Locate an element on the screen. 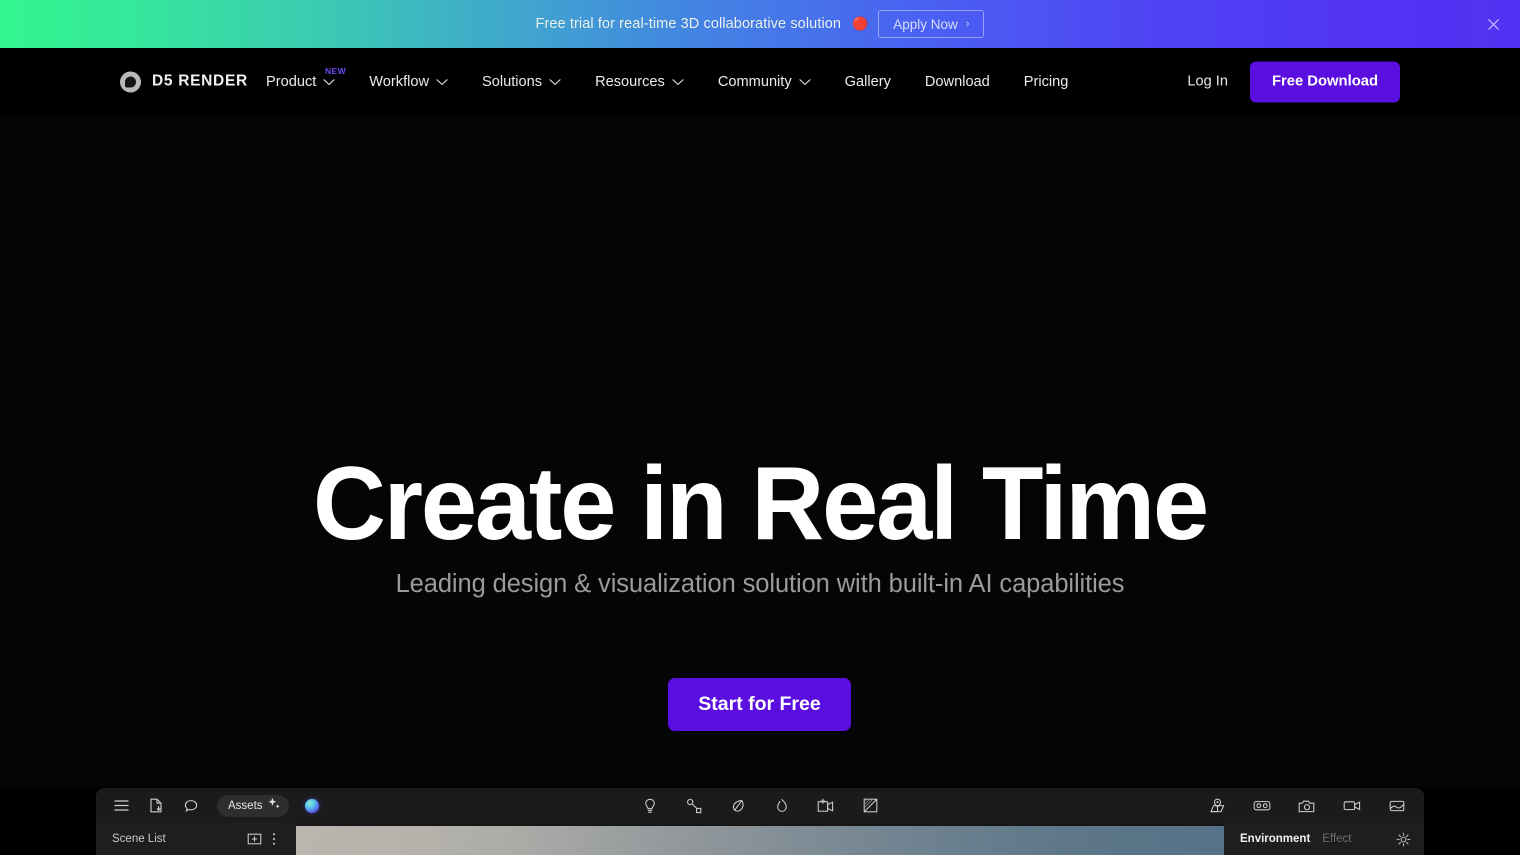 This screenshot has width=1520, height=855. tab-environment: Environment is located at coordinates (1275, 839).